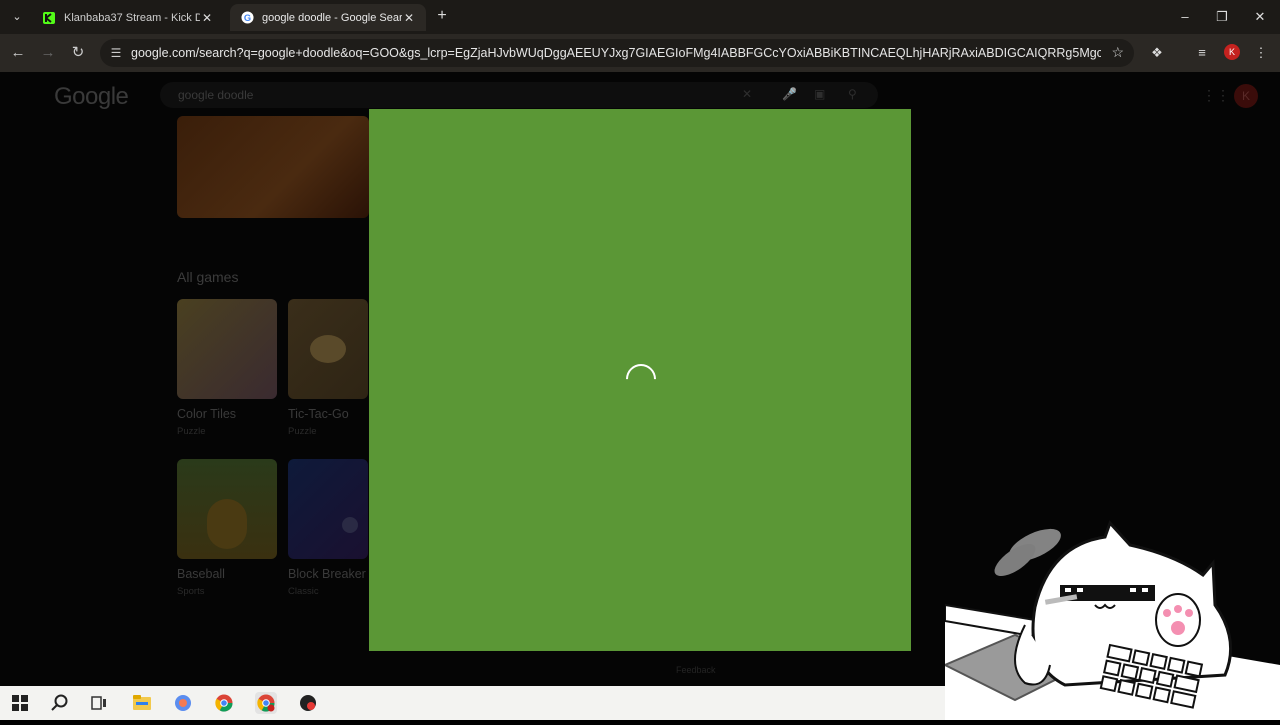 This screenshot has height=725, width=1280. Describe the element at coordinates (1157, 53) in the screenshot. I see `extensions-icon: ❖` at that location.